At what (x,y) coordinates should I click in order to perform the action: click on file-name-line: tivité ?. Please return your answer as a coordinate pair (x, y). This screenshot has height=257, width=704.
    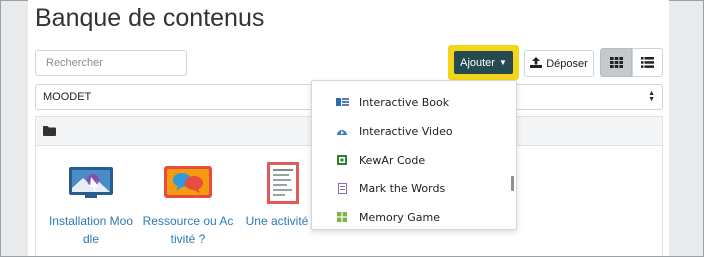
    Looking at the image, I should click on (188, 239).